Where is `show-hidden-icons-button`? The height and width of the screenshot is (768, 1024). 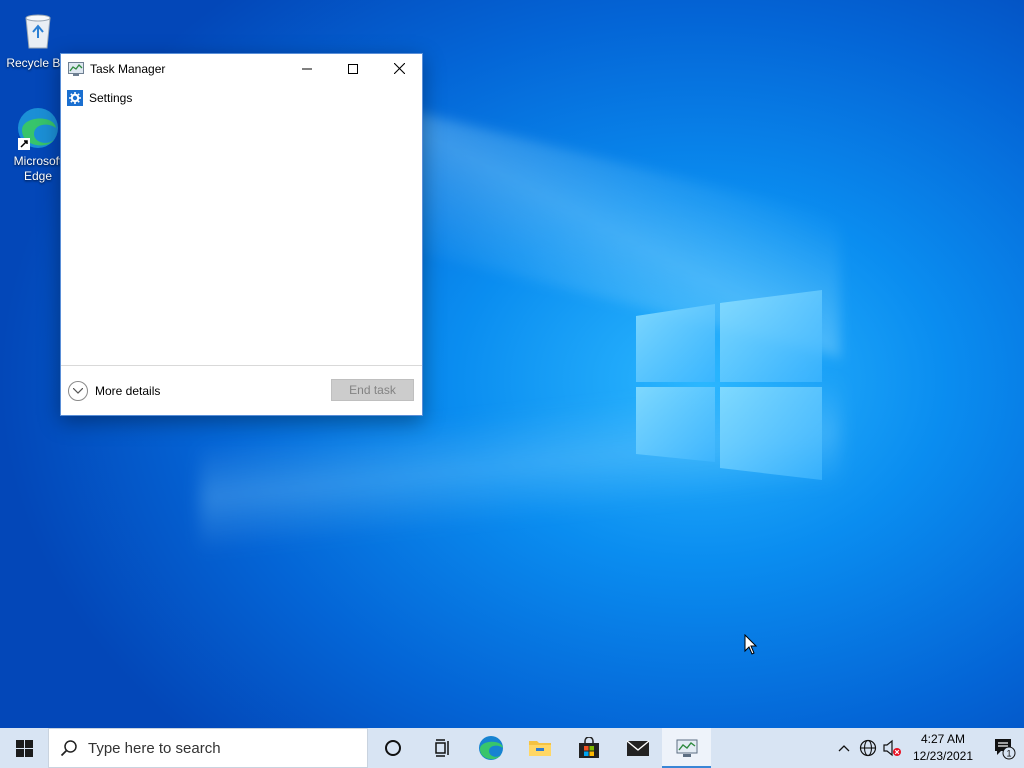 show-hidden-icons-button is located at coordinates (844, 748).